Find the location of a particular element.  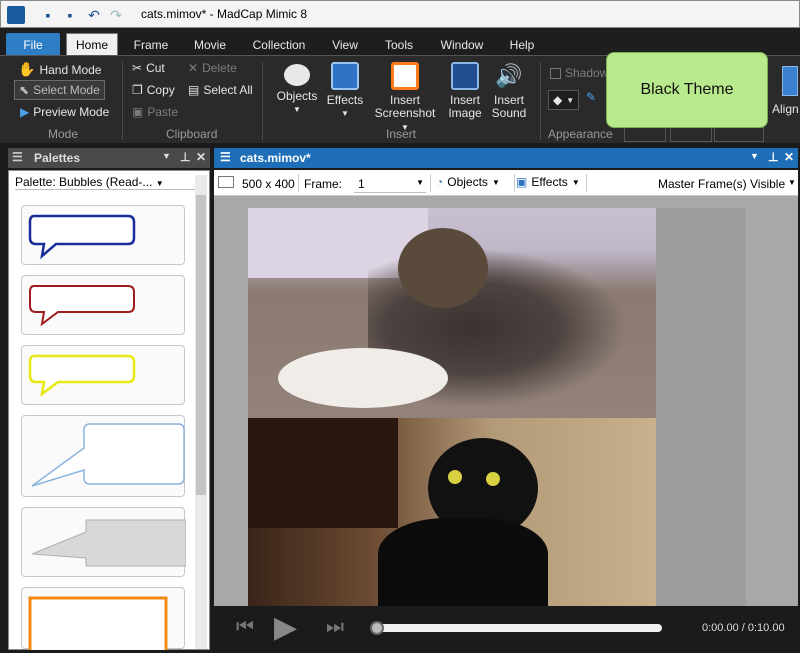

group-label-mode: Mode is located at coordinates (63, 134).